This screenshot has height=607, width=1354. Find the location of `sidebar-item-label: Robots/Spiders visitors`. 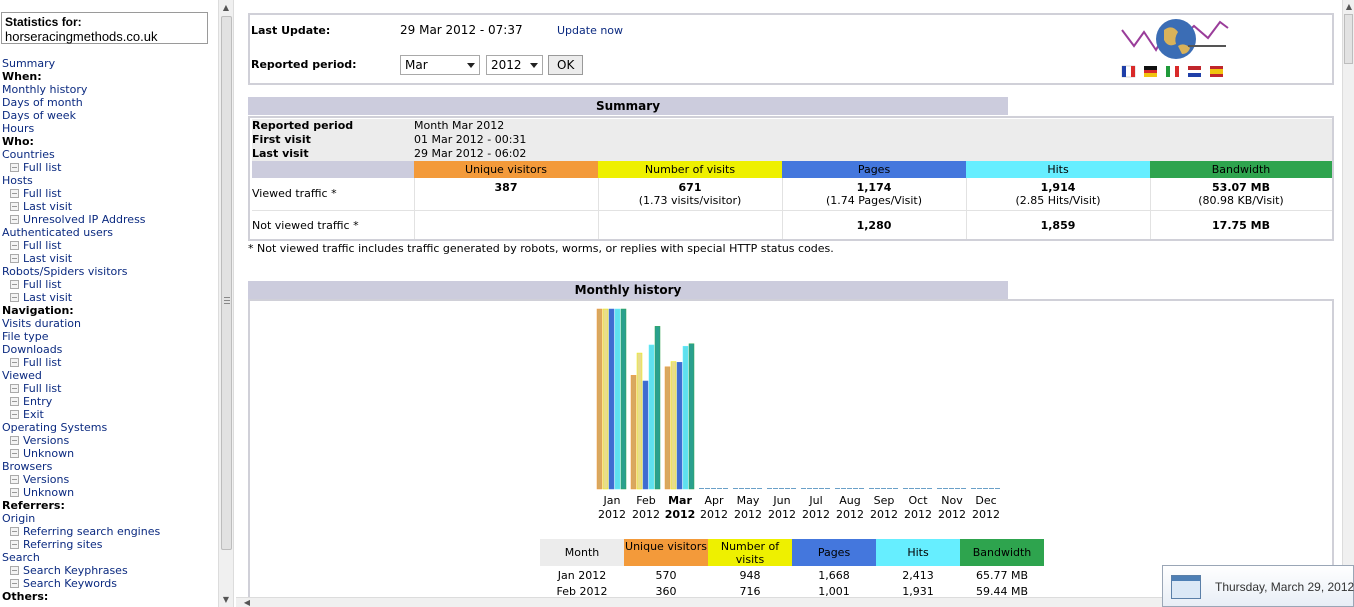

sidebar-item-label: Robots/Spiders visitors is located at coordinates (65, 271).